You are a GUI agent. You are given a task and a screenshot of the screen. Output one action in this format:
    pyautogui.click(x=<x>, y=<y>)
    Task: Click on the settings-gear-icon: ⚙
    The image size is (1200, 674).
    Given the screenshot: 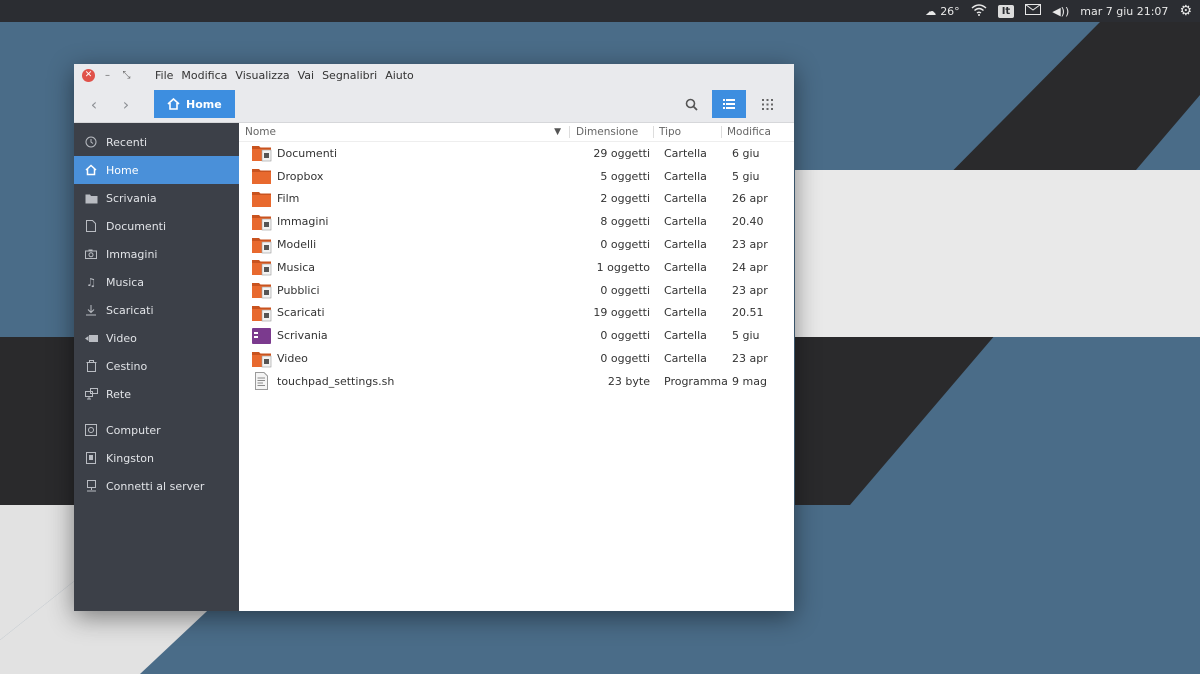 What is the action you would take?
    pyautogui.click(x=1185, y=11)
    